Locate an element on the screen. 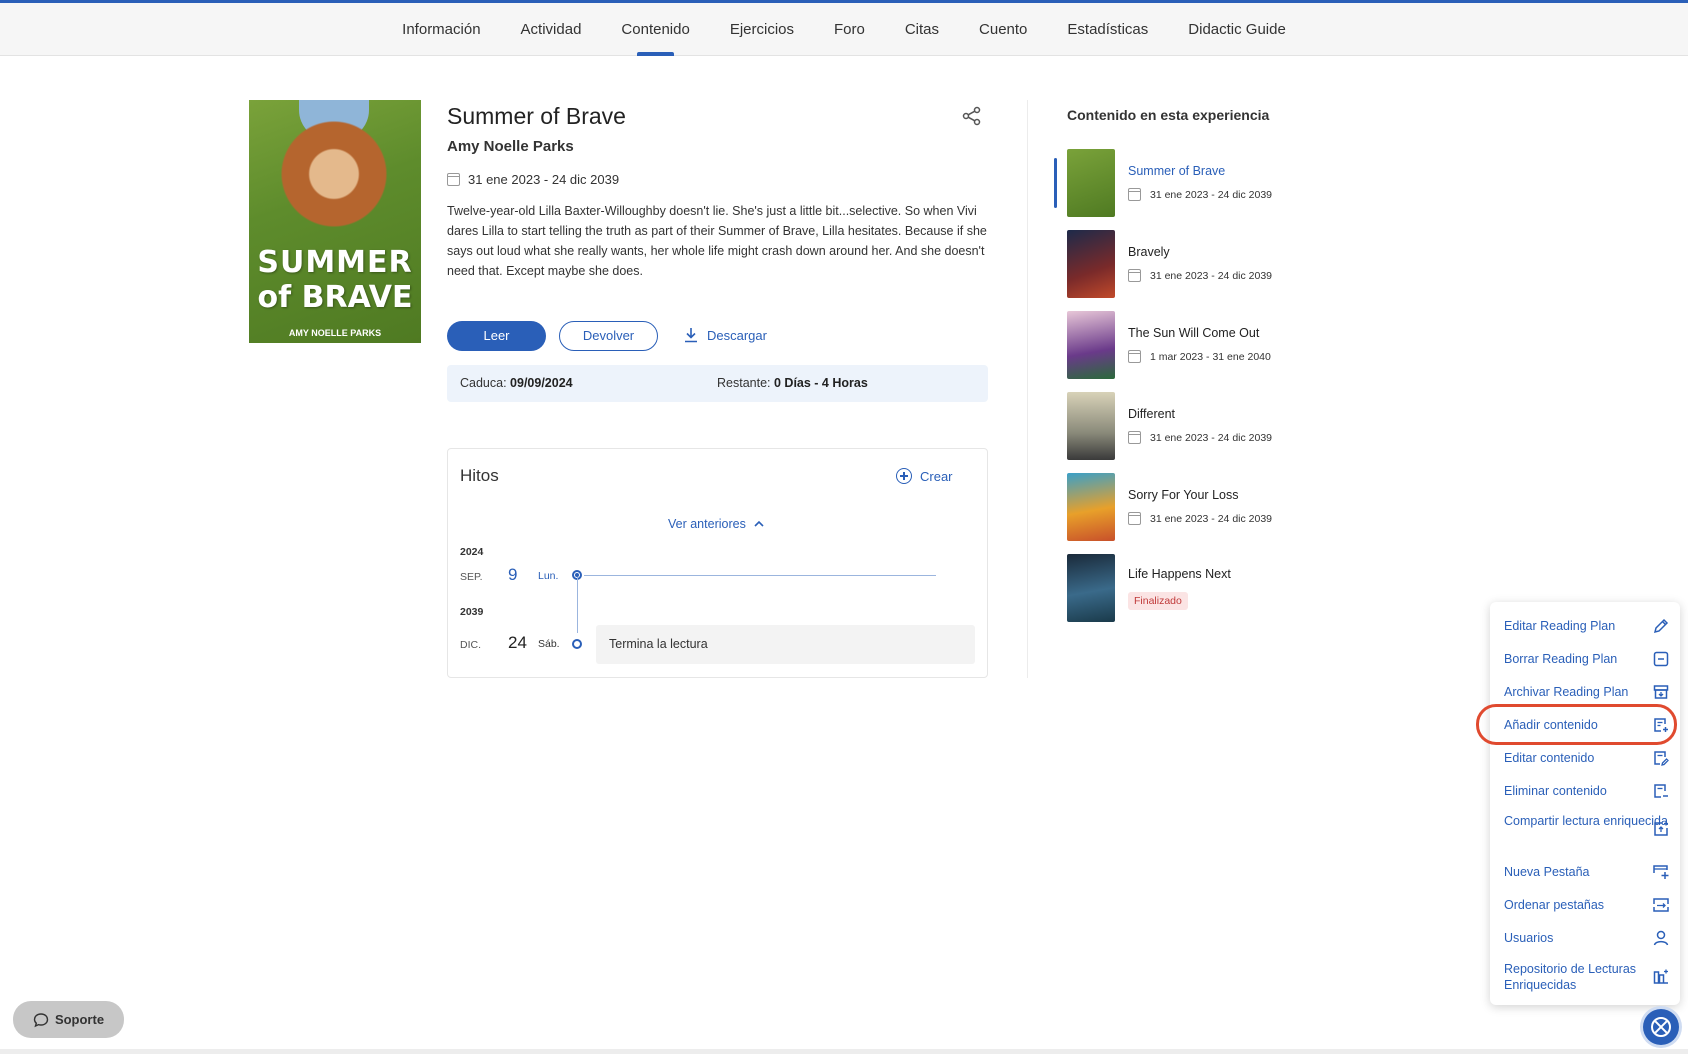 This screenshot has width=1688, height=1054. tab-contenido: Contenido is located at coordinates (655, 29).